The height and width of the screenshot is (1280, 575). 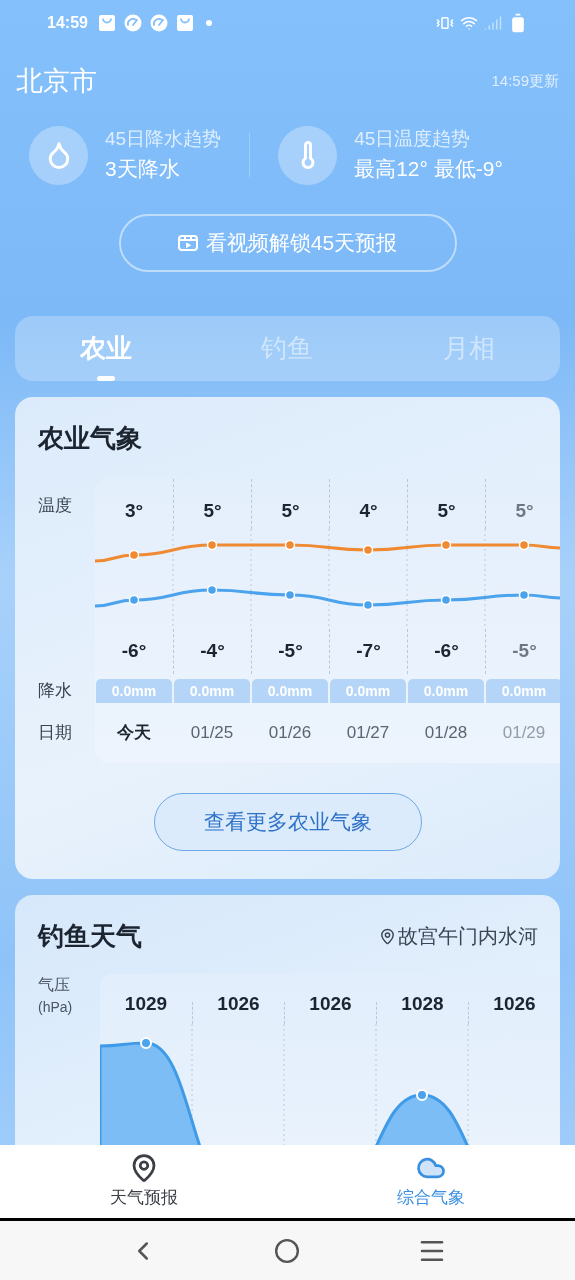 What do you see at coordinates (368, 733) in the screenshot?
I see `date-label: 01/27` at bounding box center [368, 733].